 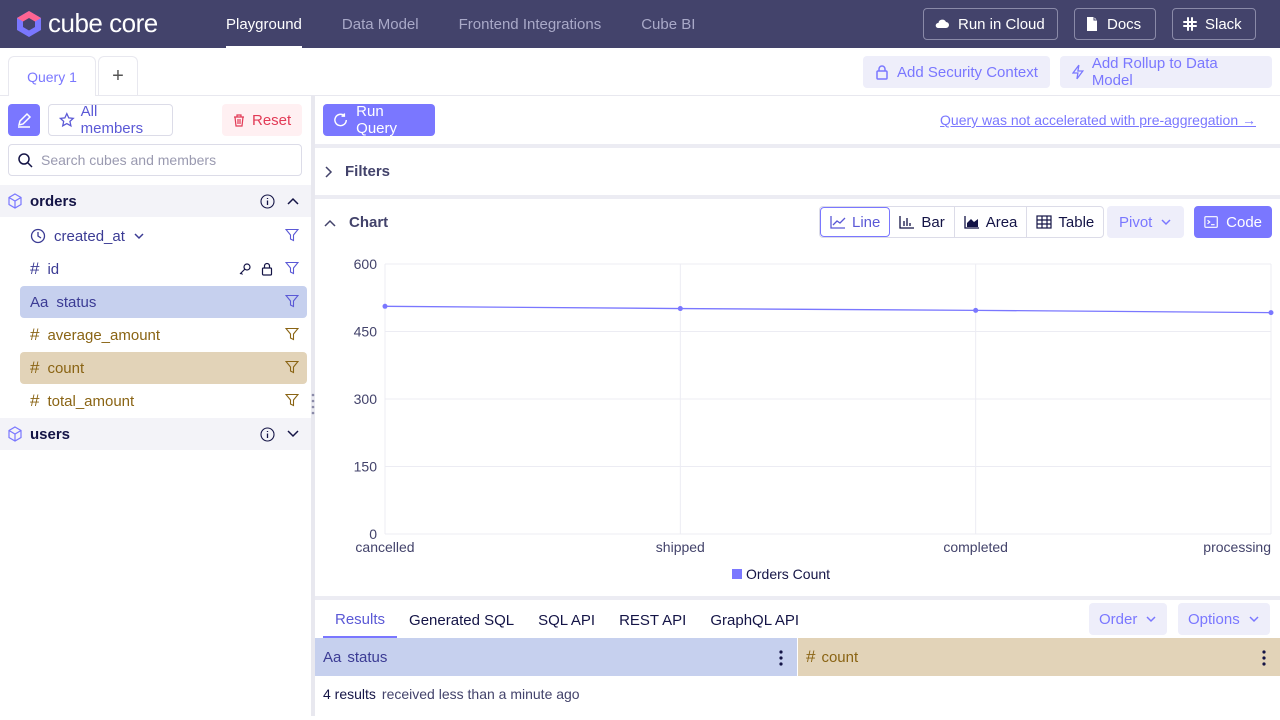 I want to click on key-icon, so click(x=245, y=269).